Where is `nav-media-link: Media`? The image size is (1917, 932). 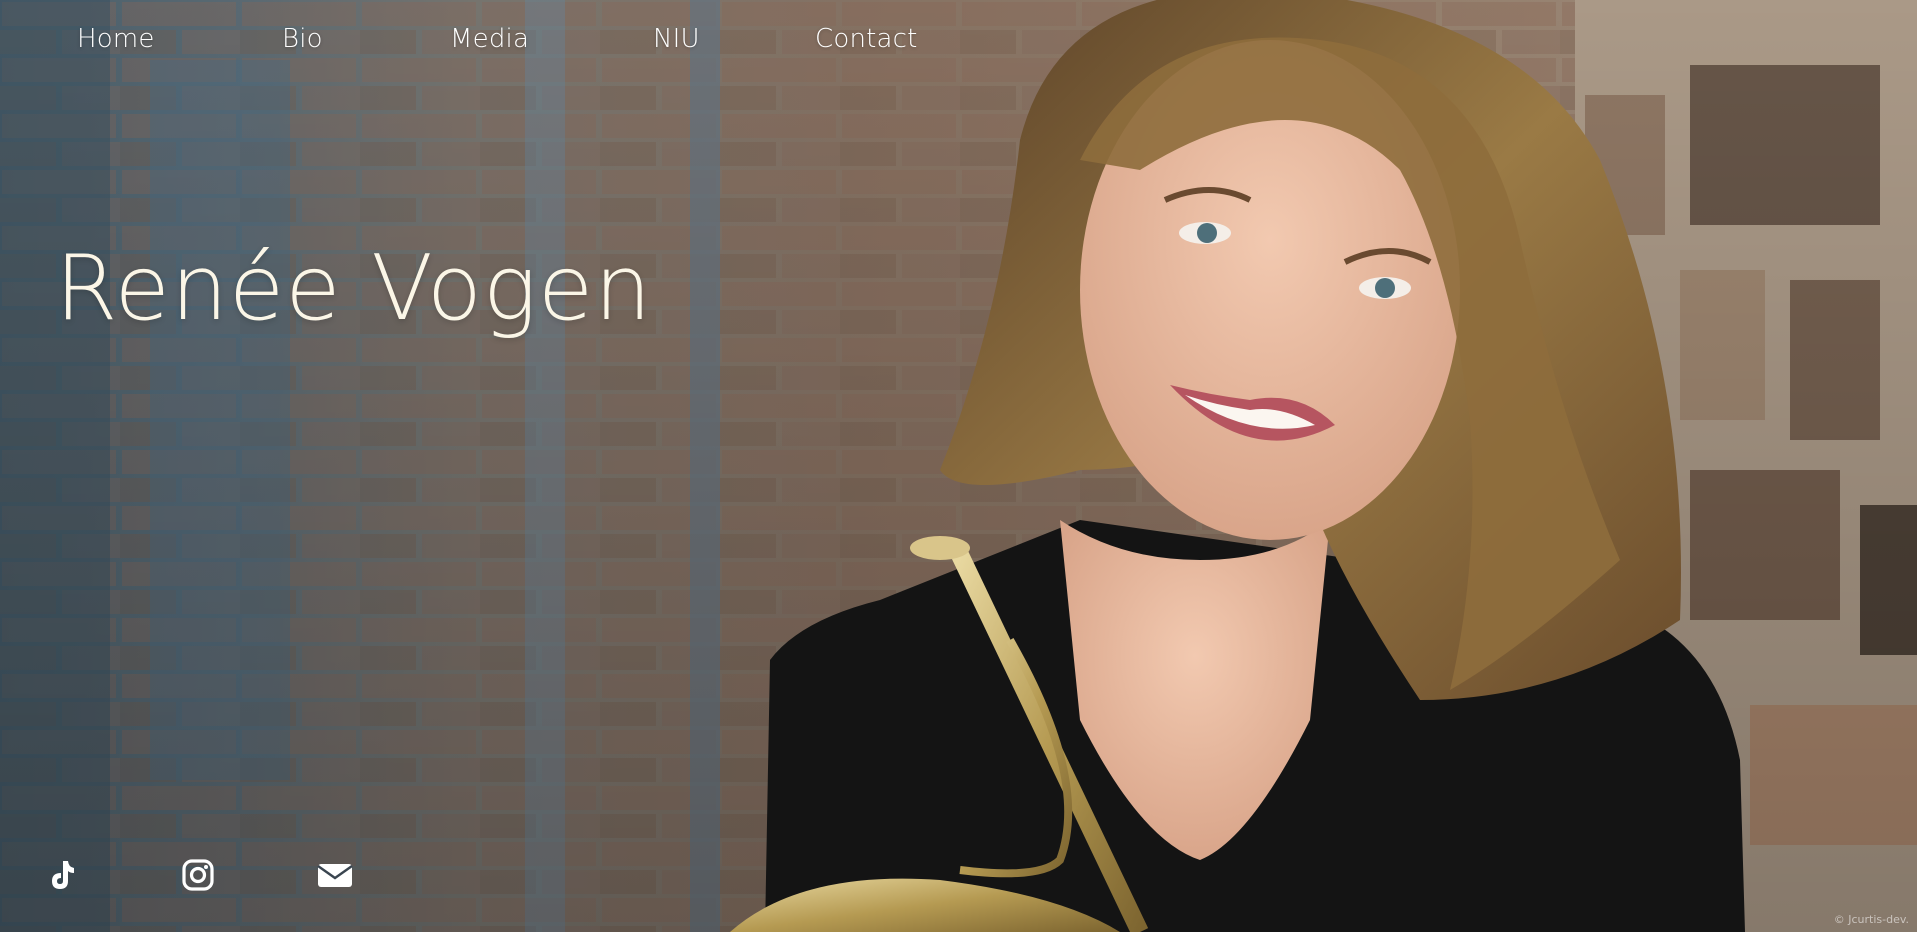
nav-media-link: Media is located at coordinates (489, 39).